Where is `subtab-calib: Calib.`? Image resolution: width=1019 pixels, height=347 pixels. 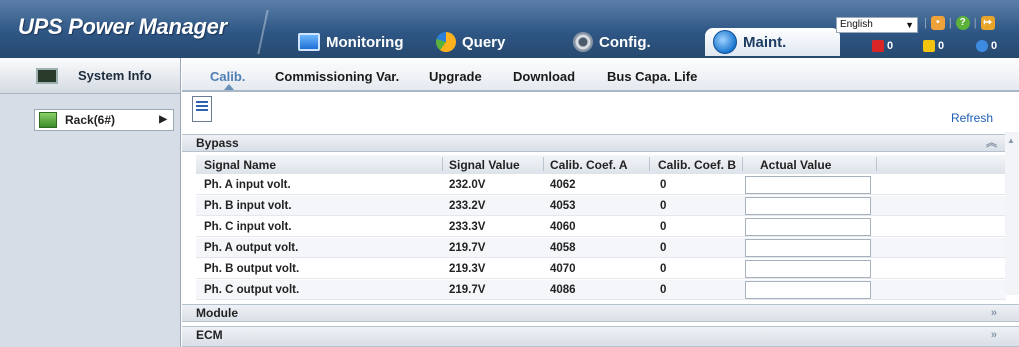
subtab-calib: Calib. is located at coordinates (227, 76).